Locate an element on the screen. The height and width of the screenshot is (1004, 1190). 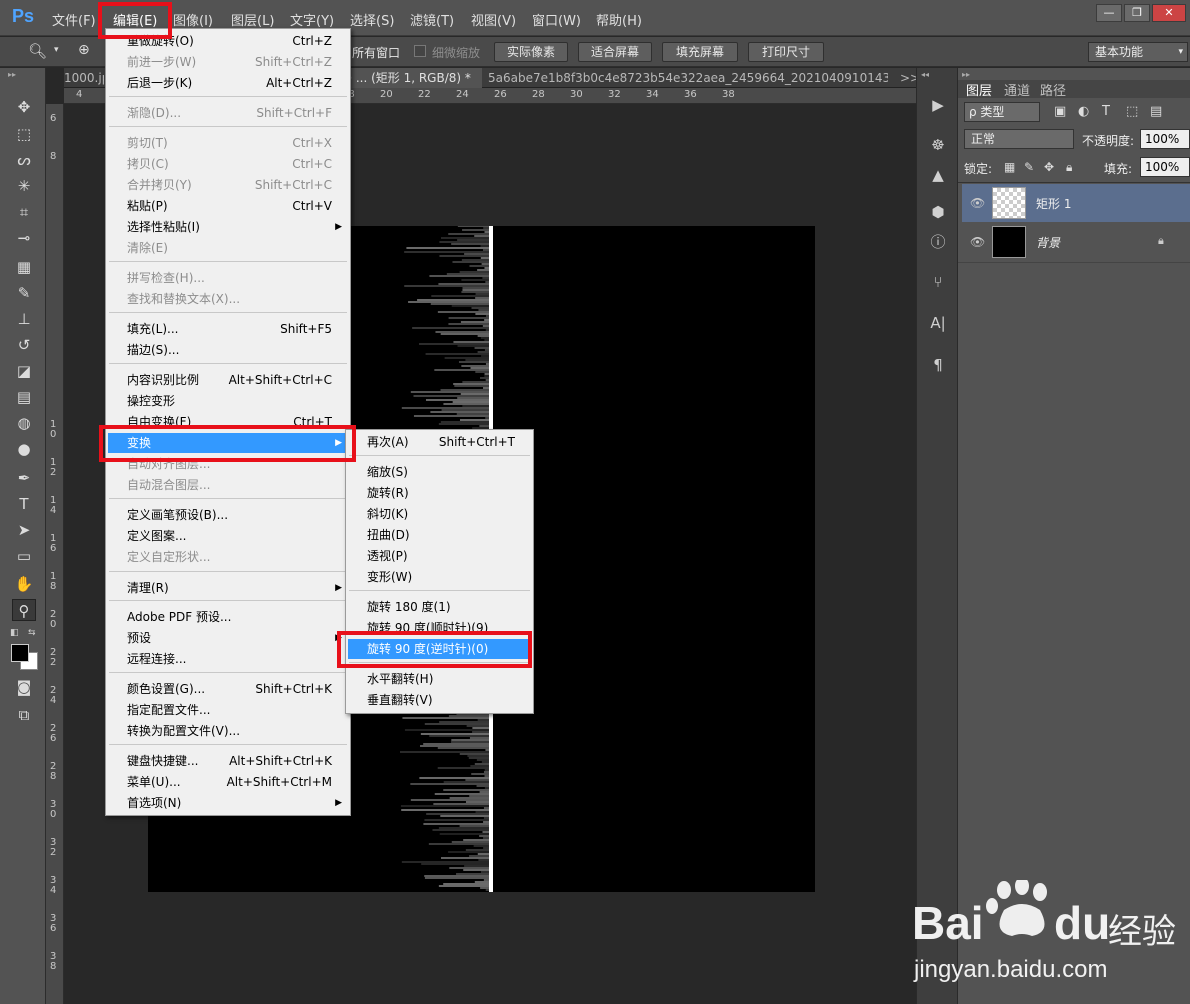
edit-menu-item: 重做旋转(O) Ctrl+Z is located at coordinates (228, 41).